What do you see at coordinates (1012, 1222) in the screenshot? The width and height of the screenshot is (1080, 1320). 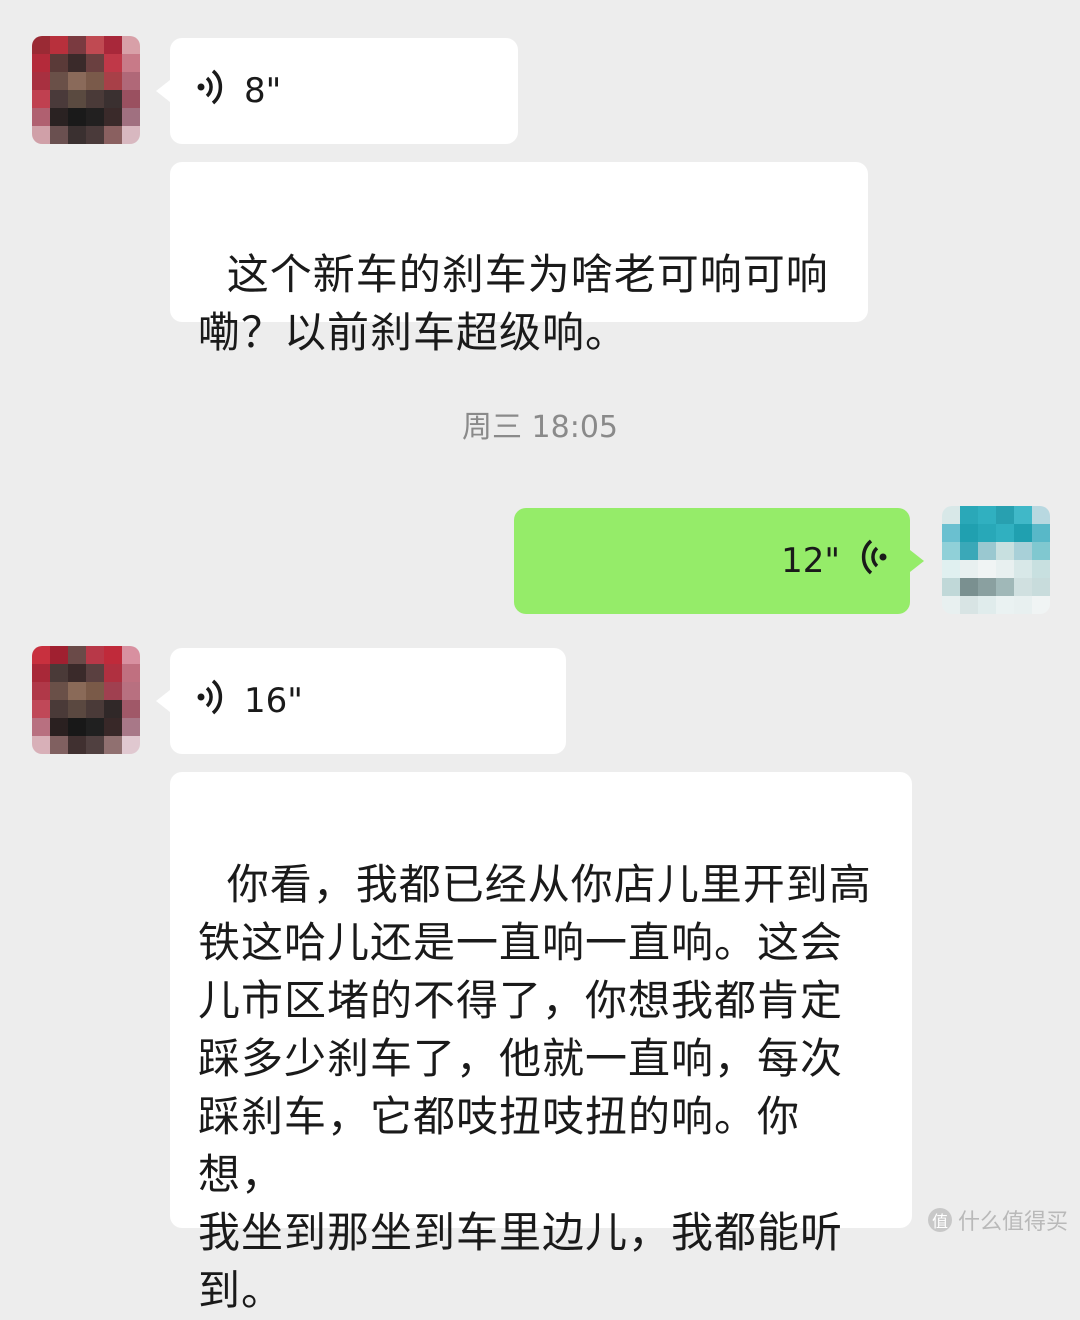 I see `watermark-text: 什么值得买` at bounding box center [1012, 1222].